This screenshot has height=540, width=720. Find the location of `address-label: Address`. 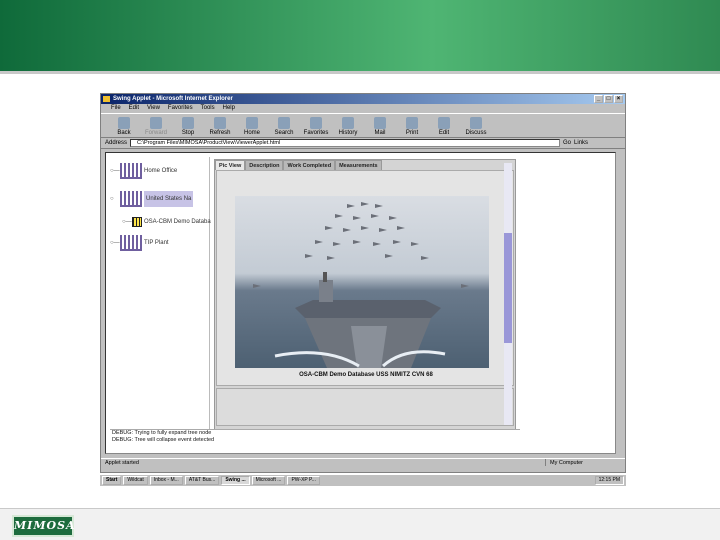

address-label: Address is located at coordinates (116, 143).